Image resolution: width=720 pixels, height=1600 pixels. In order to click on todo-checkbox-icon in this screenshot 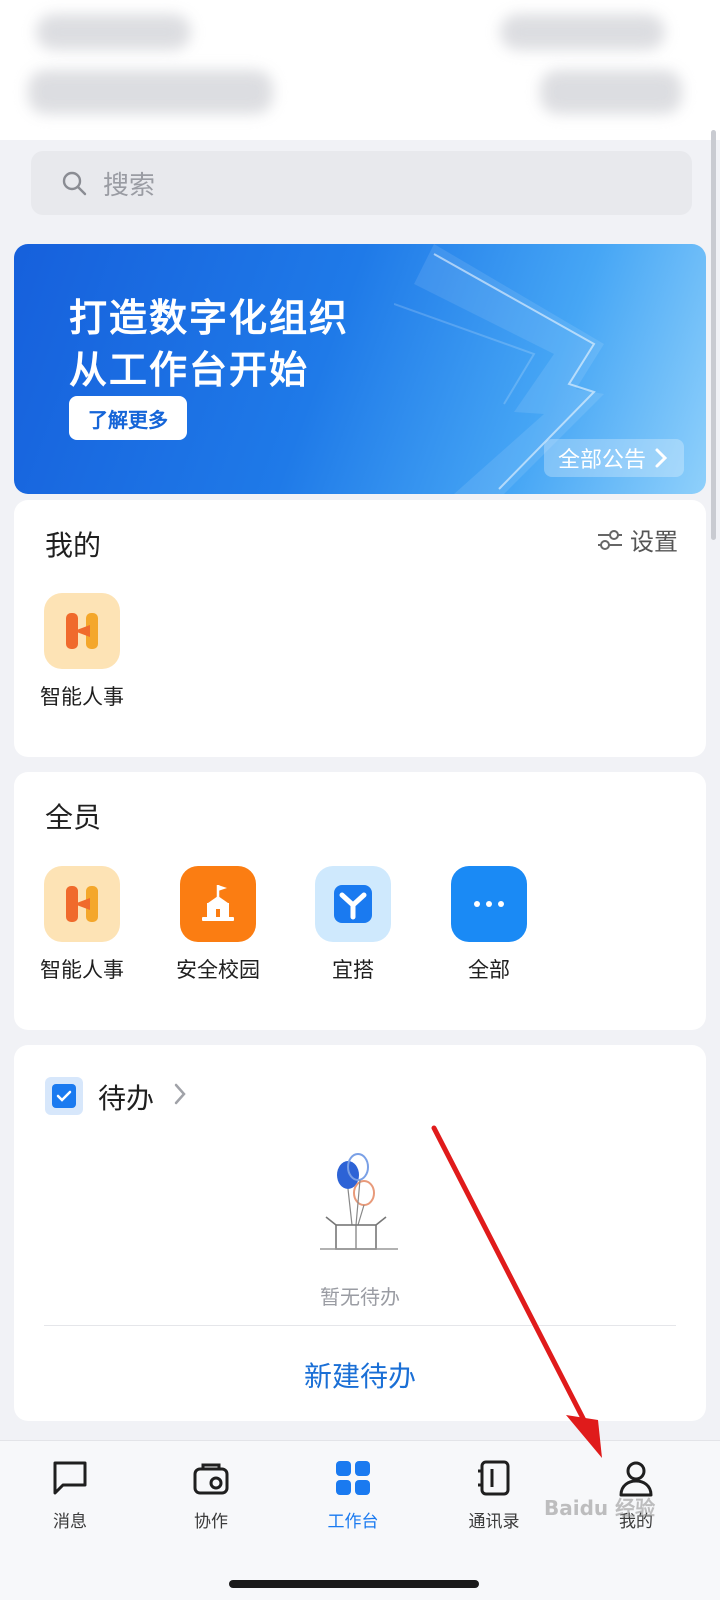, I will do `click(64, 1096)`.